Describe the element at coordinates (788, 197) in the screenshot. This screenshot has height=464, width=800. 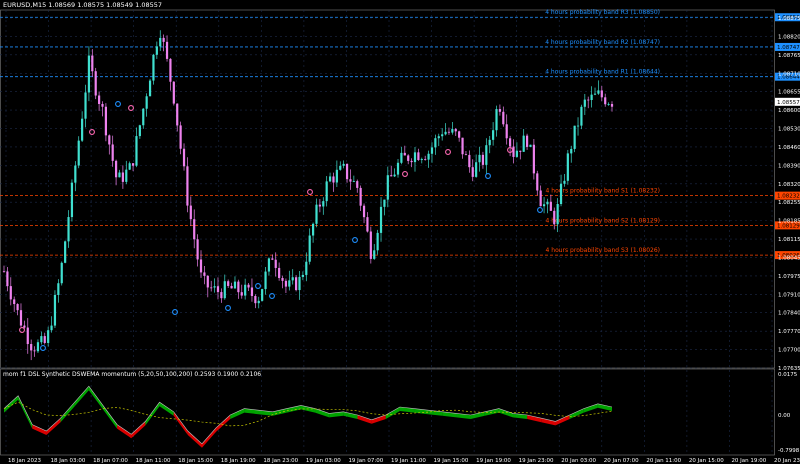
I see `band-price-tag-label: 1.08232` at that location.